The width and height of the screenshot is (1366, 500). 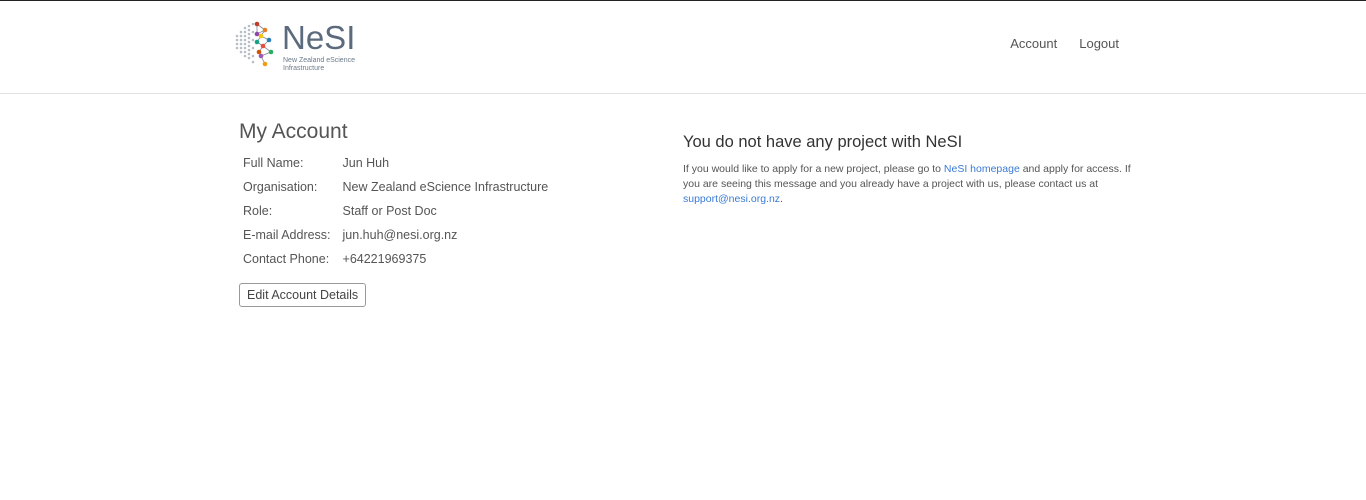 What do you see at coordinates (254, 44) in the screenshot?
I see `nesi-logo-mark-icon` at bounding box center [254, 44].